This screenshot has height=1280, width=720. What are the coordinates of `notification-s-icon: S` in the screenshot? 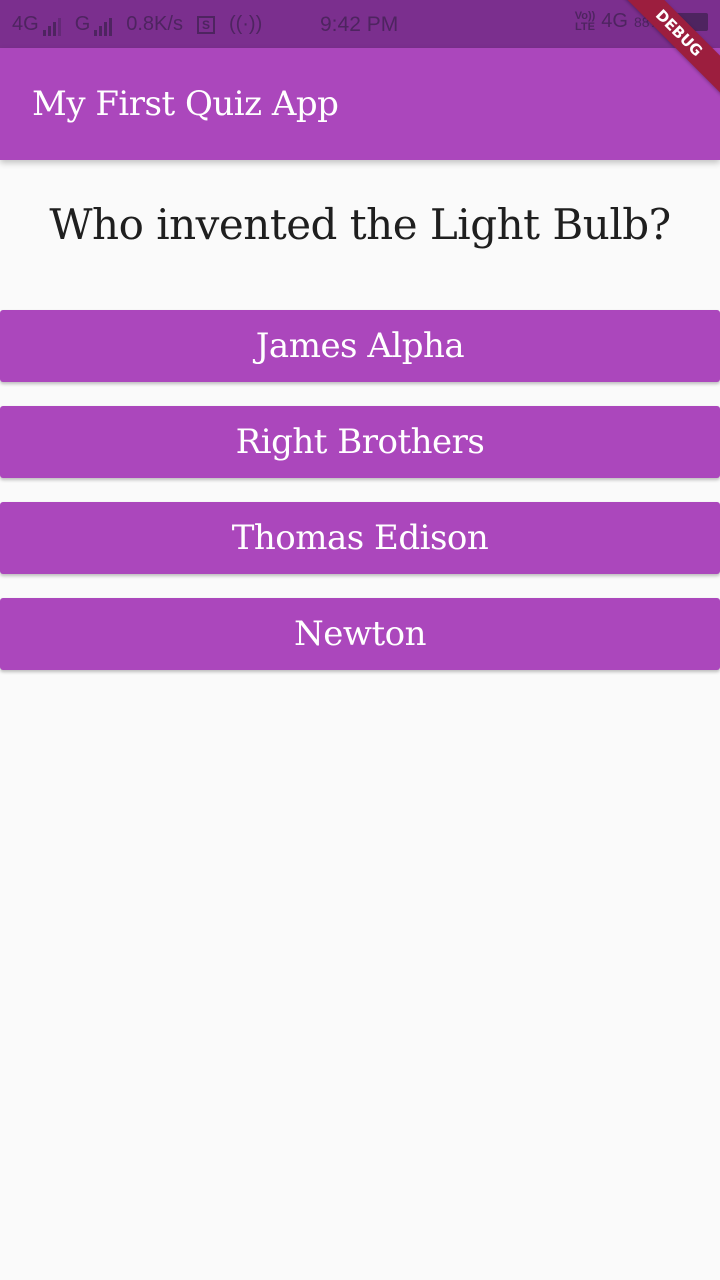 It's located at (205, 24).